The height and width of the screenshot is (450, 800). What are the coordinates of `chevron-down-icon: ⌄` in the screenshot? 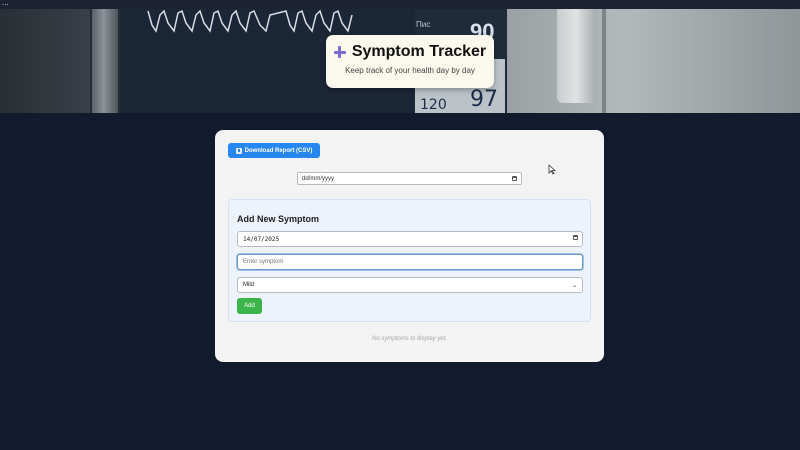 It's located at (574, 286).